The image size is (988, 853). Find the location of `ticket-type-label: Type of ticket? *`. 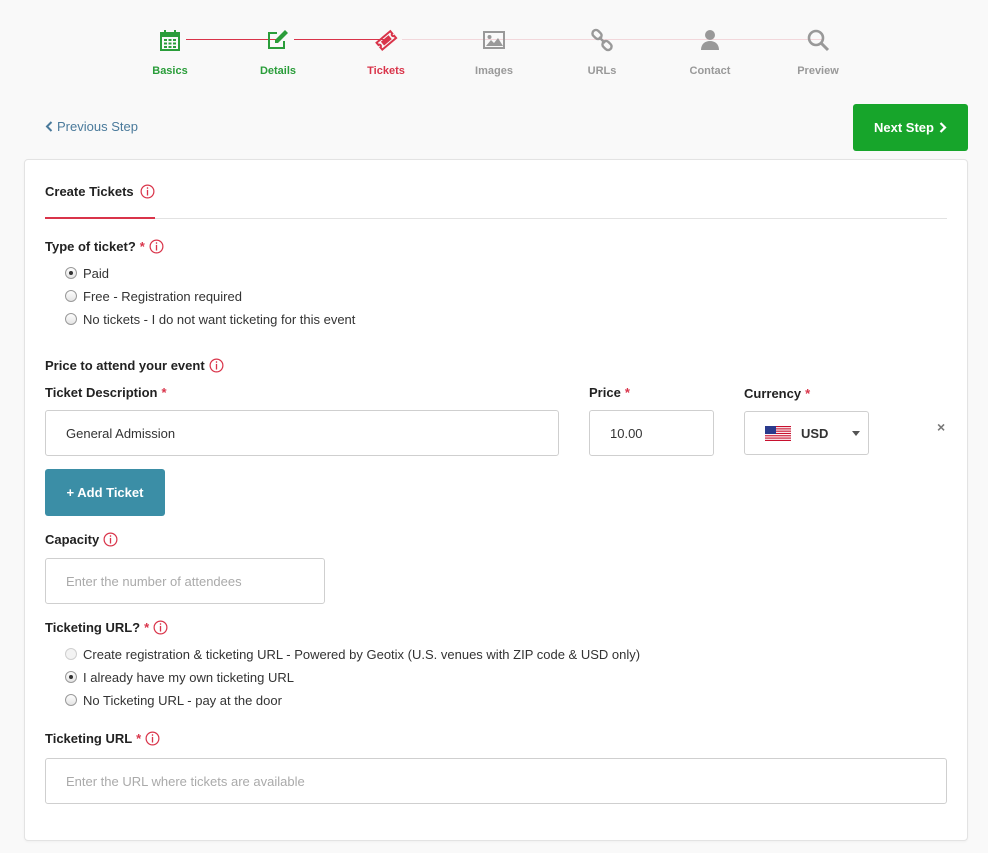

ticket-type-label: Type of ticket? * is located at coordinates (104, 246).